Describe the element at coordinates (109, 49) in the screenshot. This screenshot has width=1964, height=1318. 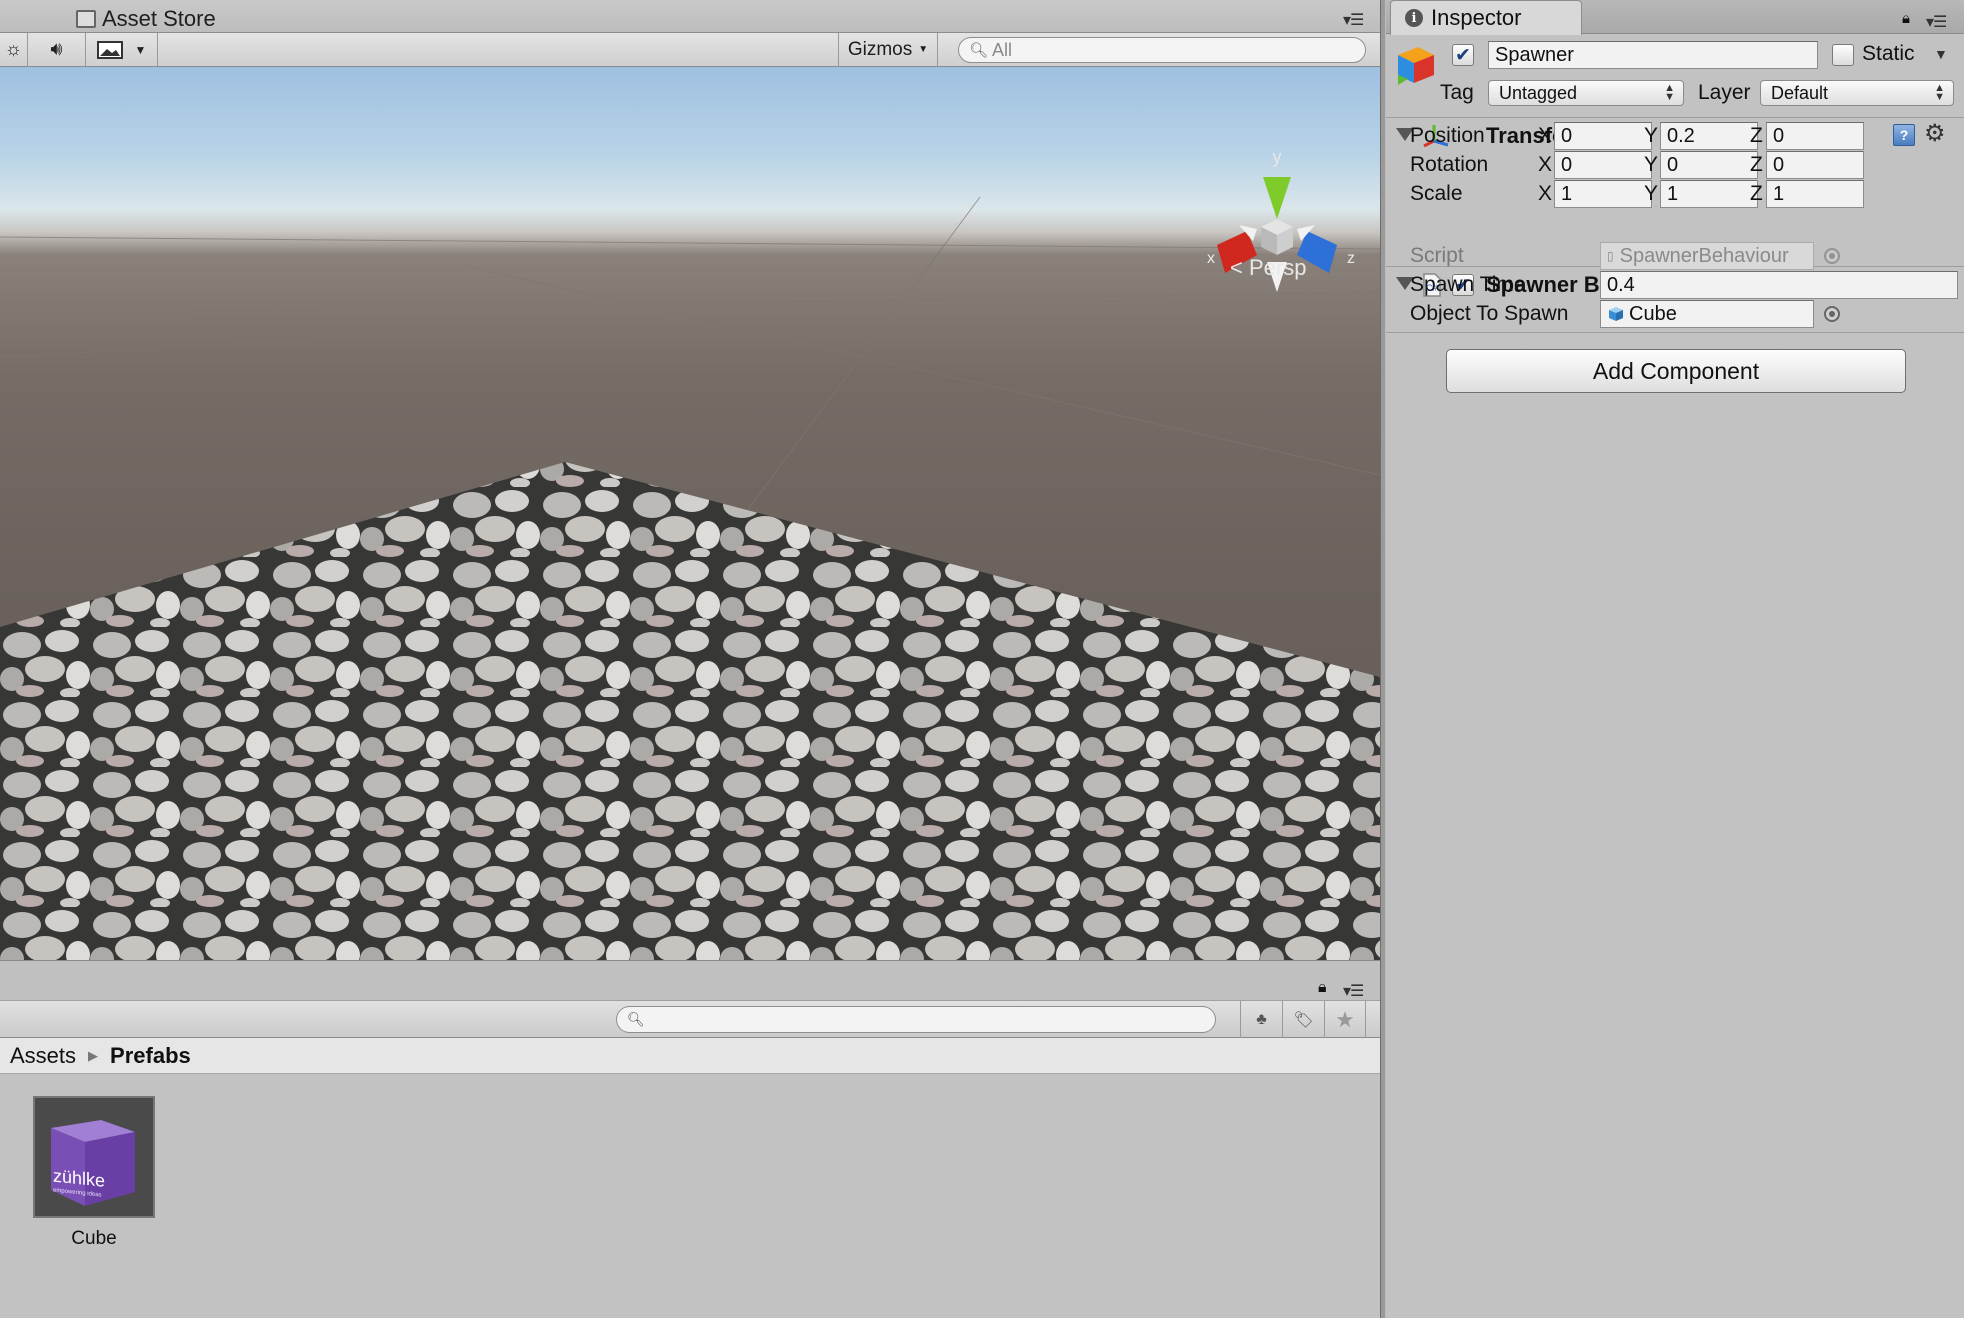
I see `image-icon` at that location.